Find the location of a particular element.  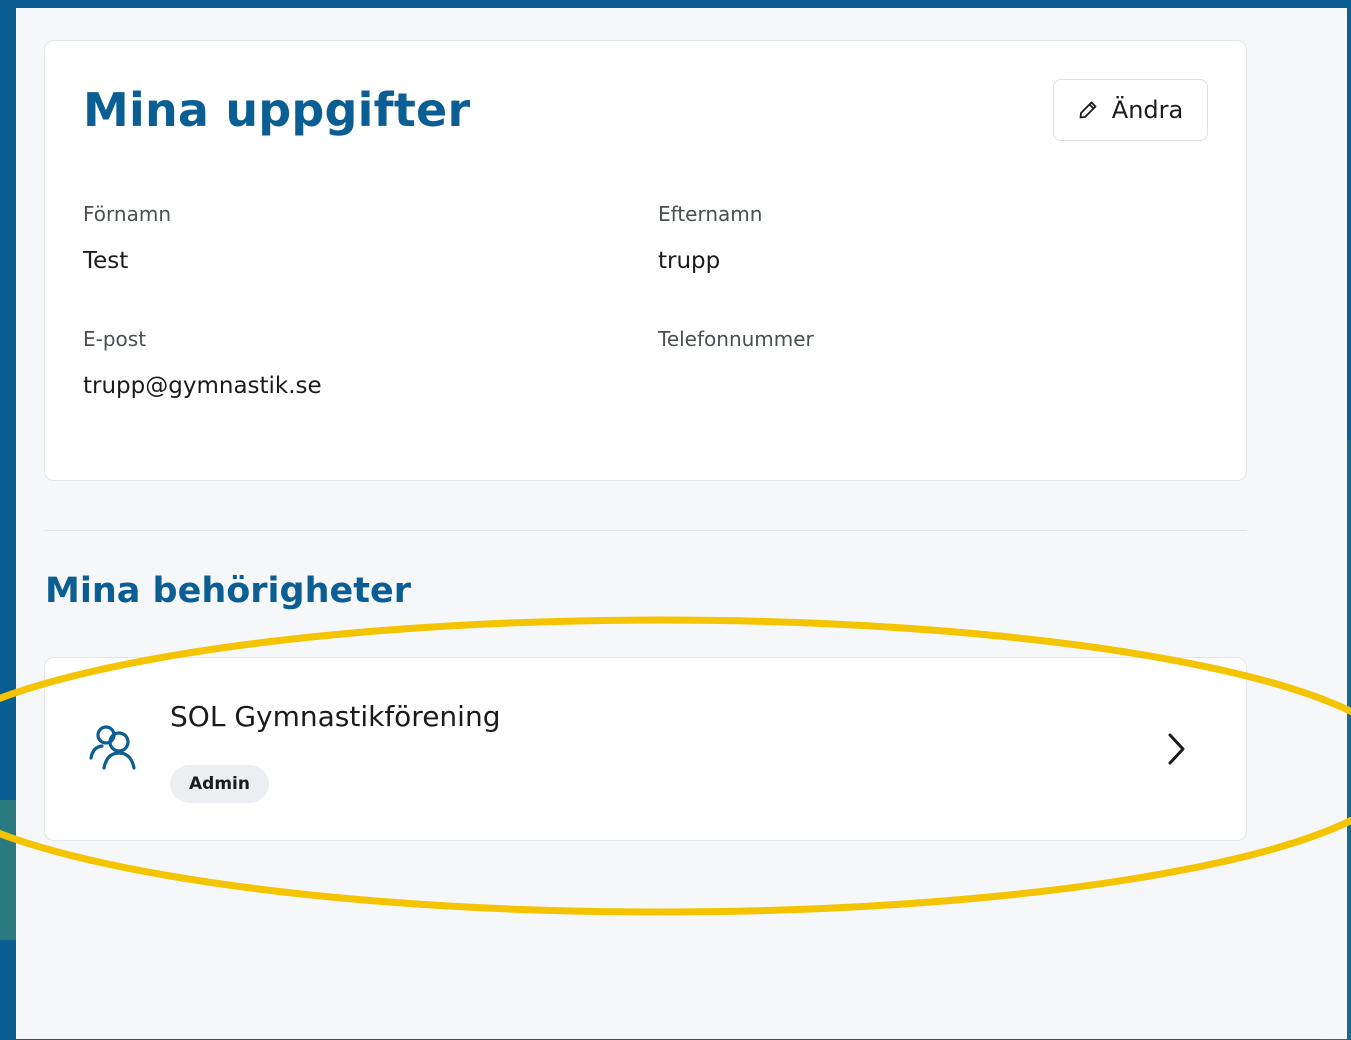

email-label: E-post is located at coordinates (115, 339).